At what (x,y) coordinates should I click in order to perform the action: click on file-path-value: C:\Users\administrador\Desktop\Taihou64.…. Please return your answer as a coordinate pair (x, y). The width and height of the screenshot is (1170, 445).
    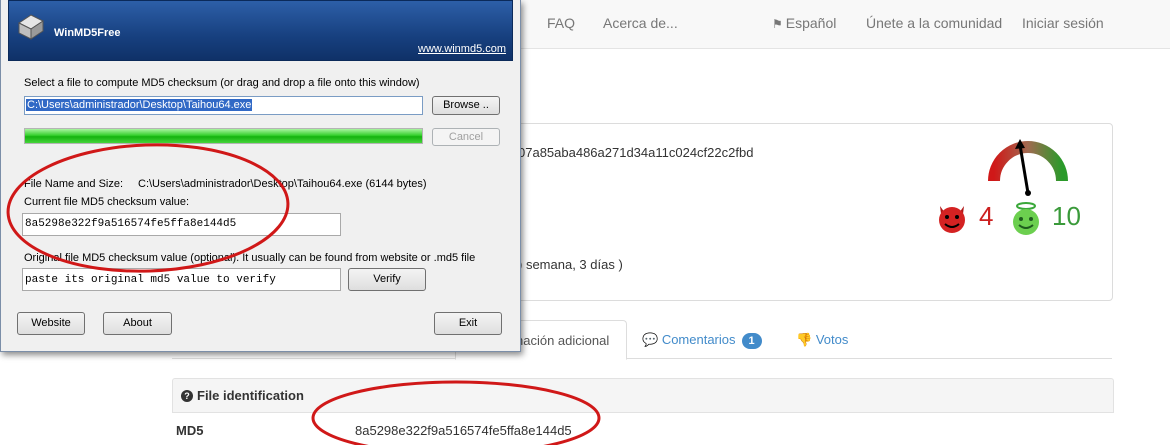
    Looking at the image, I should click on (139, 105).